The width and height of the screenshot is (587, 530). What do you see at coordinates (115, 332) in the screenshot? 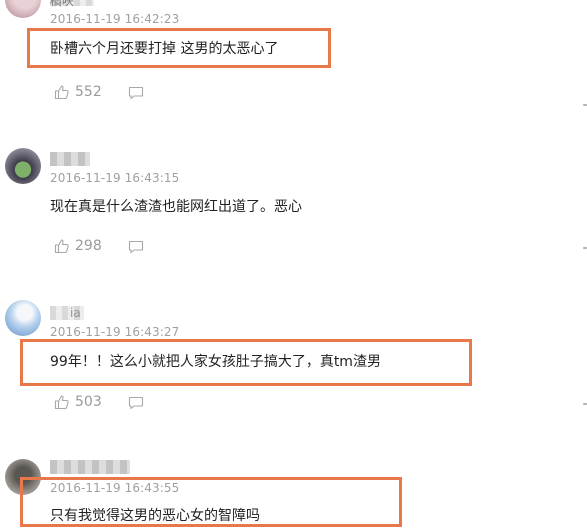
I see `timestamp: 2016-11-19 16:43:27` at bounding box center [115, 332].